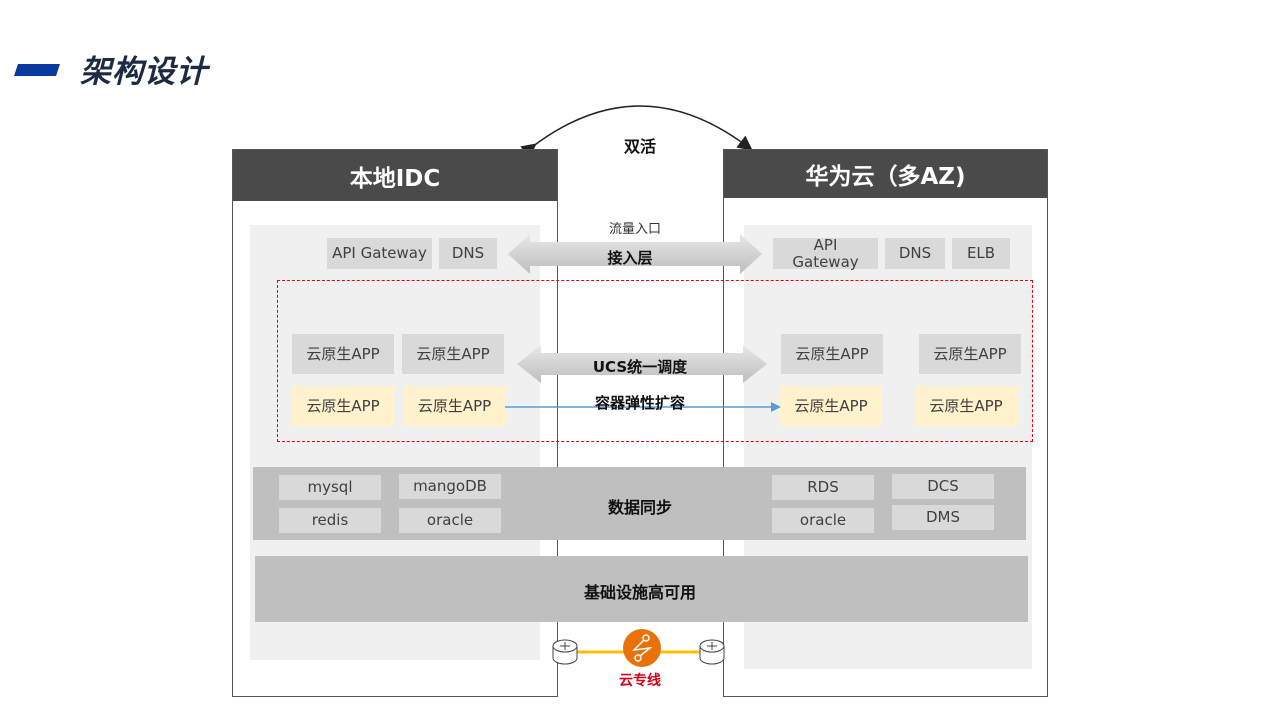  I want to click on right-dns: DNS, so click(915, 253).